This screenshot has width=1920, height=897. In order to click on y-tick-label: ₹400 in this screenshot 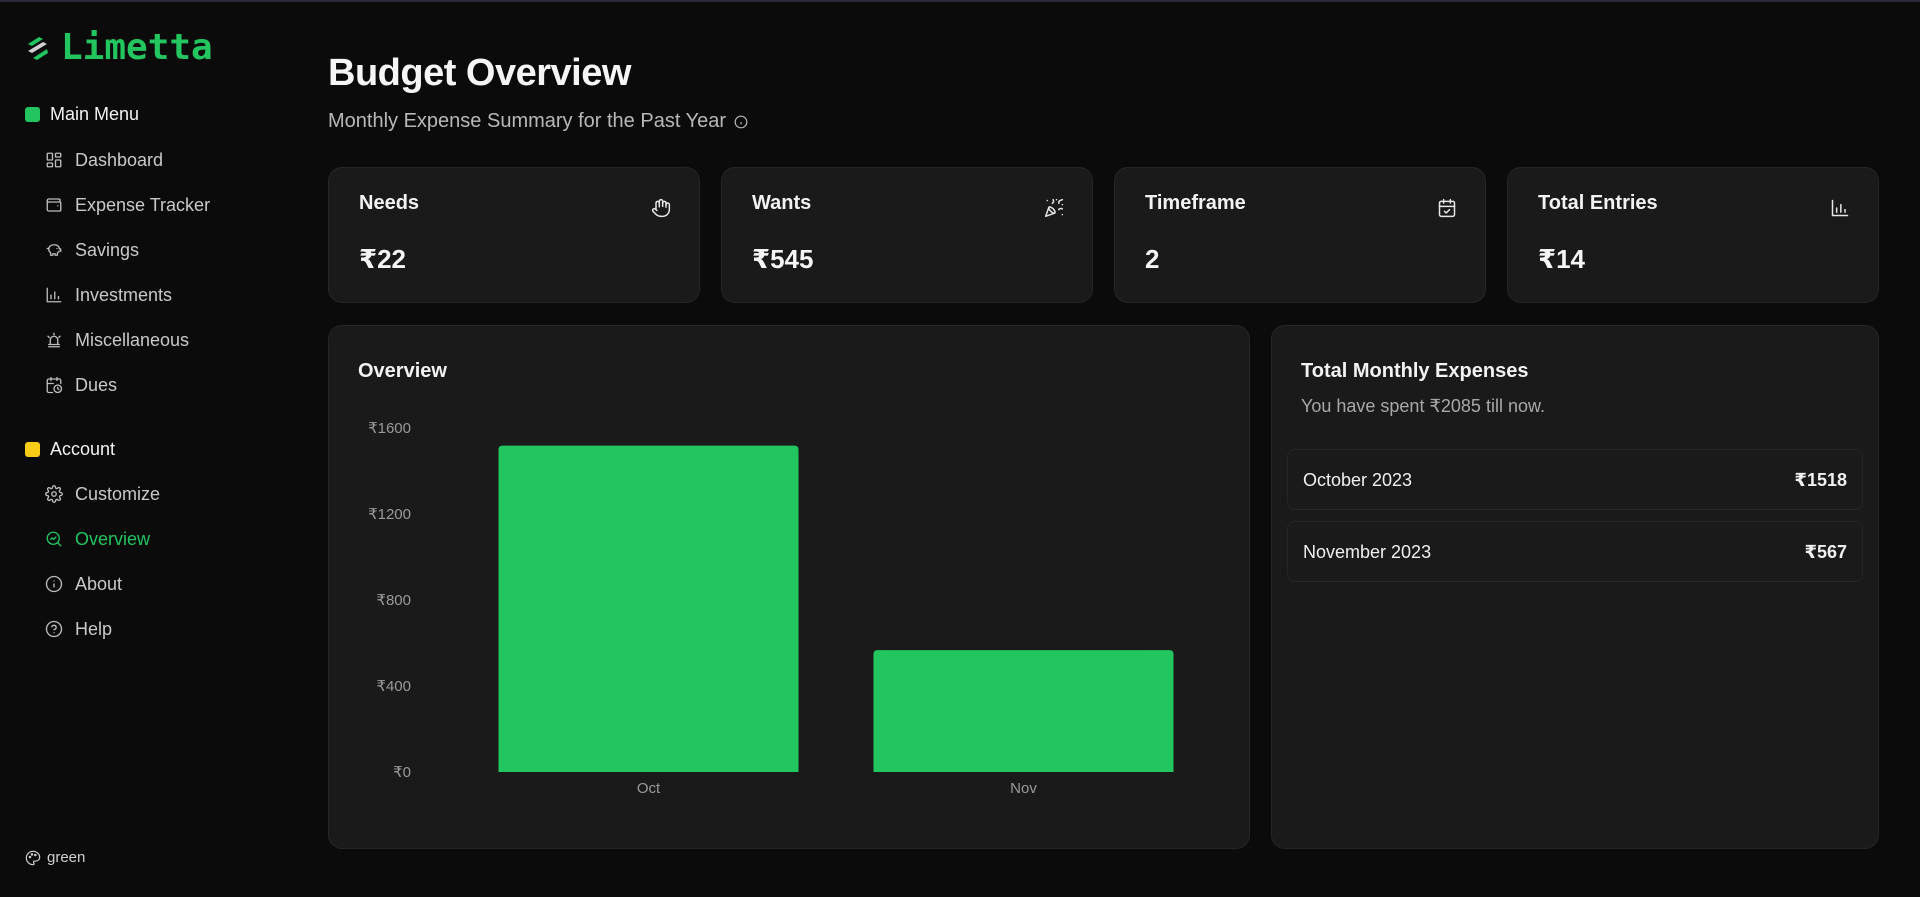, I will do `click(393, 686)`.